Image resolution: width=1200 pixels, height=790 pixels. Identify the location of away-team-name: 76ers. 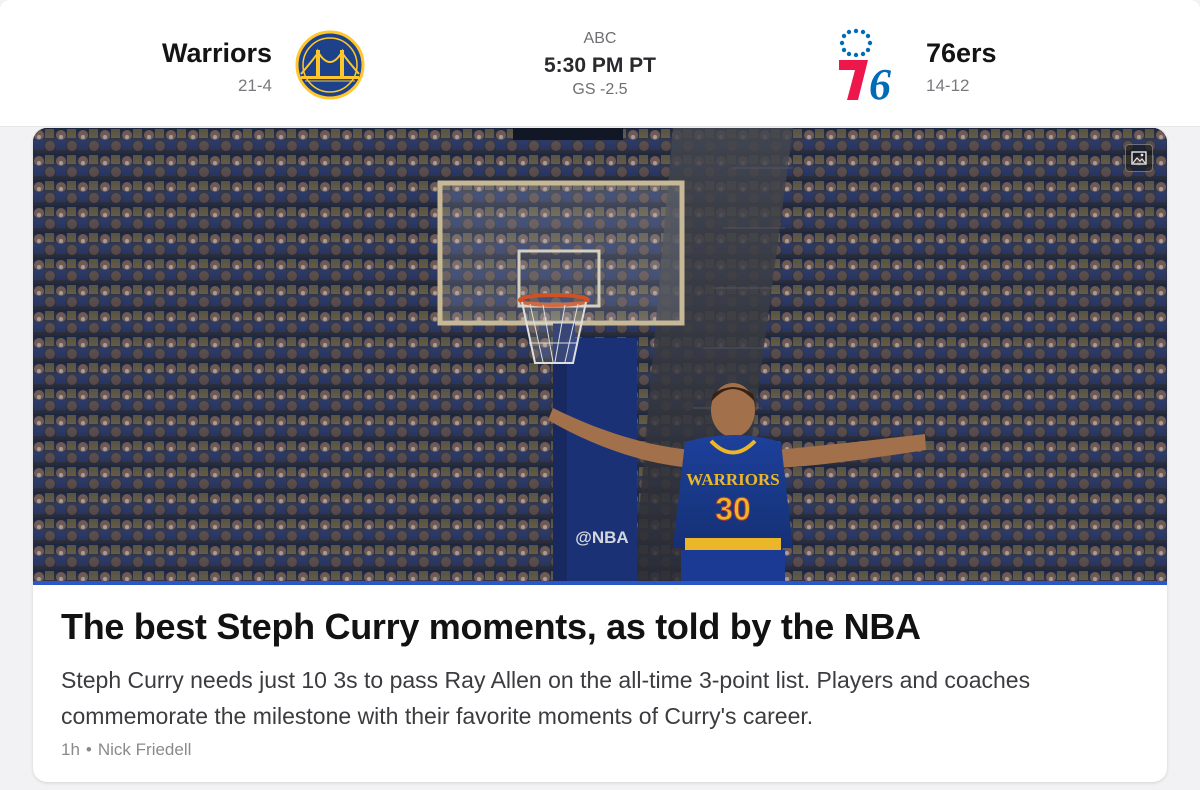
(961, 53).